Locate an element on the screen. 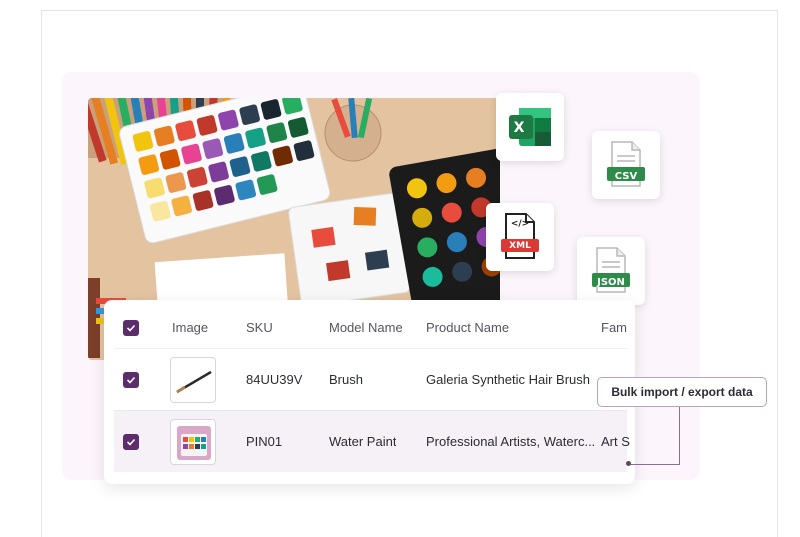 The image size is (800, 537). xml-label: XML is located at coordinates (520, 246).